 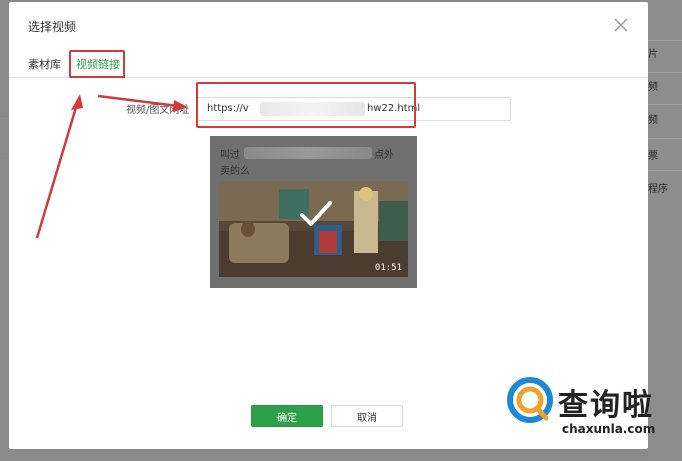 What do you see at coordinates (308, 153) in the screenshot?
I see `video-title-redaction` at bounding box center [308, 153].